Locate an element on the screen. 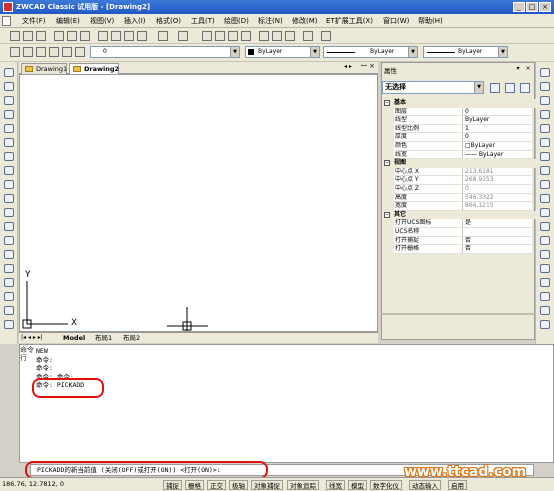  prop-row: 高度 546.3322 is located at coordinates (459, 198).